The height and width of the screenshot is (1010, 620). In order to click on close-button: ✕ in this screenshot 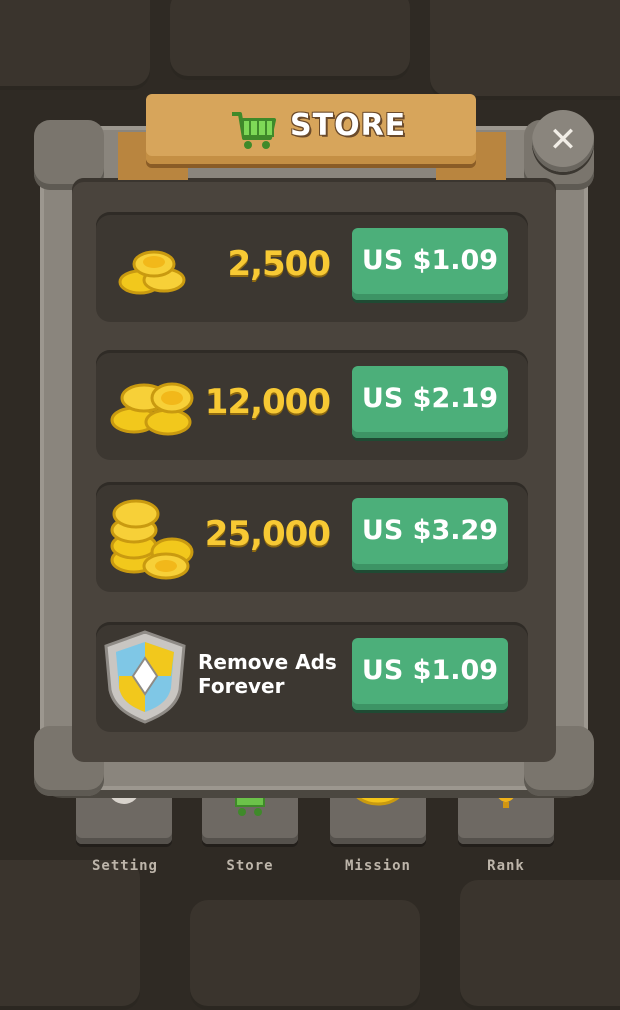, I will do `click(563, 141)`.